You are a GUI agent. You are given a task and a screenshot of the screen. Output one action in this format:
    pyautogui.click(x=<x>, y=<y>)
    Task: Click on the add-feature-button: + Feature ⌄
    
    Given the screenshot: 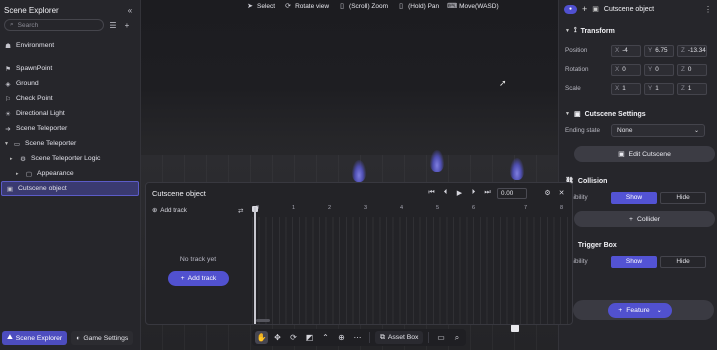 What is the action you would take?
    pyautogui.click(x=640, y=310)
    